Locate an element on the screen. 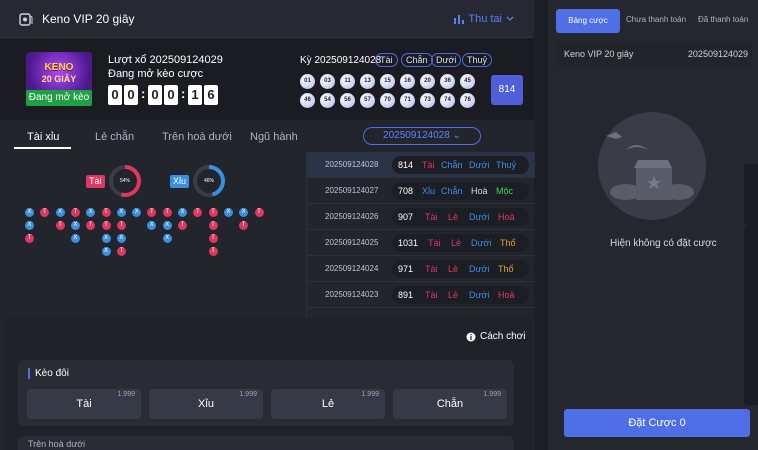 The width and height of the screenshot is (758, 450). how-to-play-link: Cách chơi is located at coordinates (495, 336).